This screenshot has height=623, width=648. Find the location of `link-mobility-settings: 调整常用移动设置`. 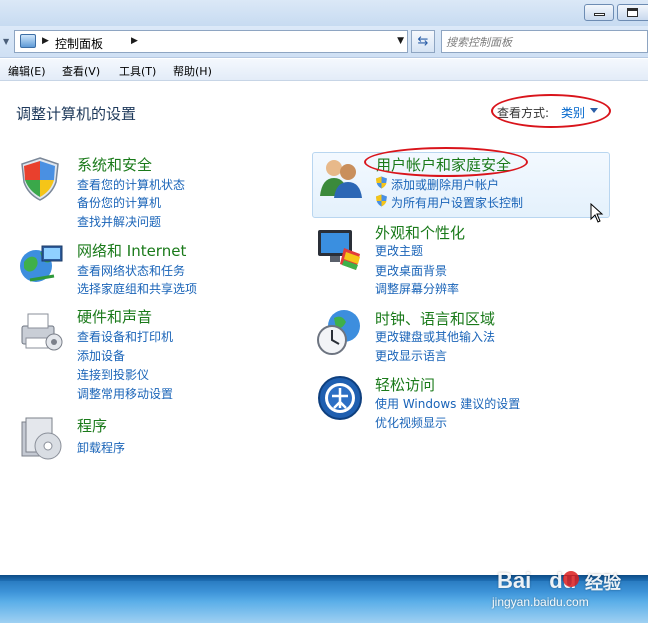

link-mobility-settings: 调整常用移动设置 is located at coordinates (125, 393).